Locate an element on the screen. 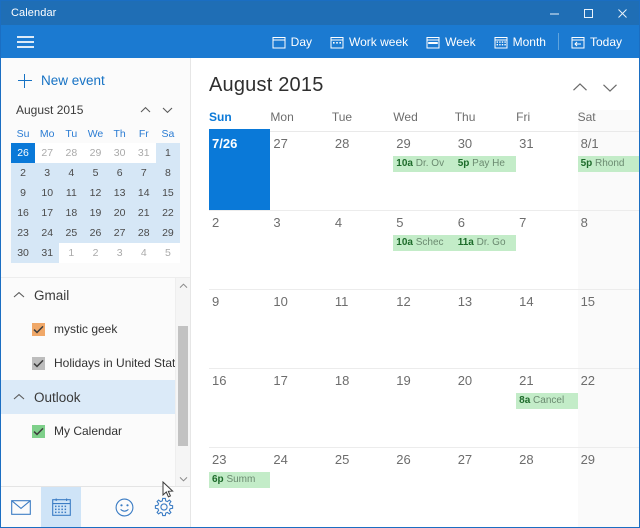 This screenshot has height=528, width=640. sidebar-scrollbar is located at coordinates (182, 382).